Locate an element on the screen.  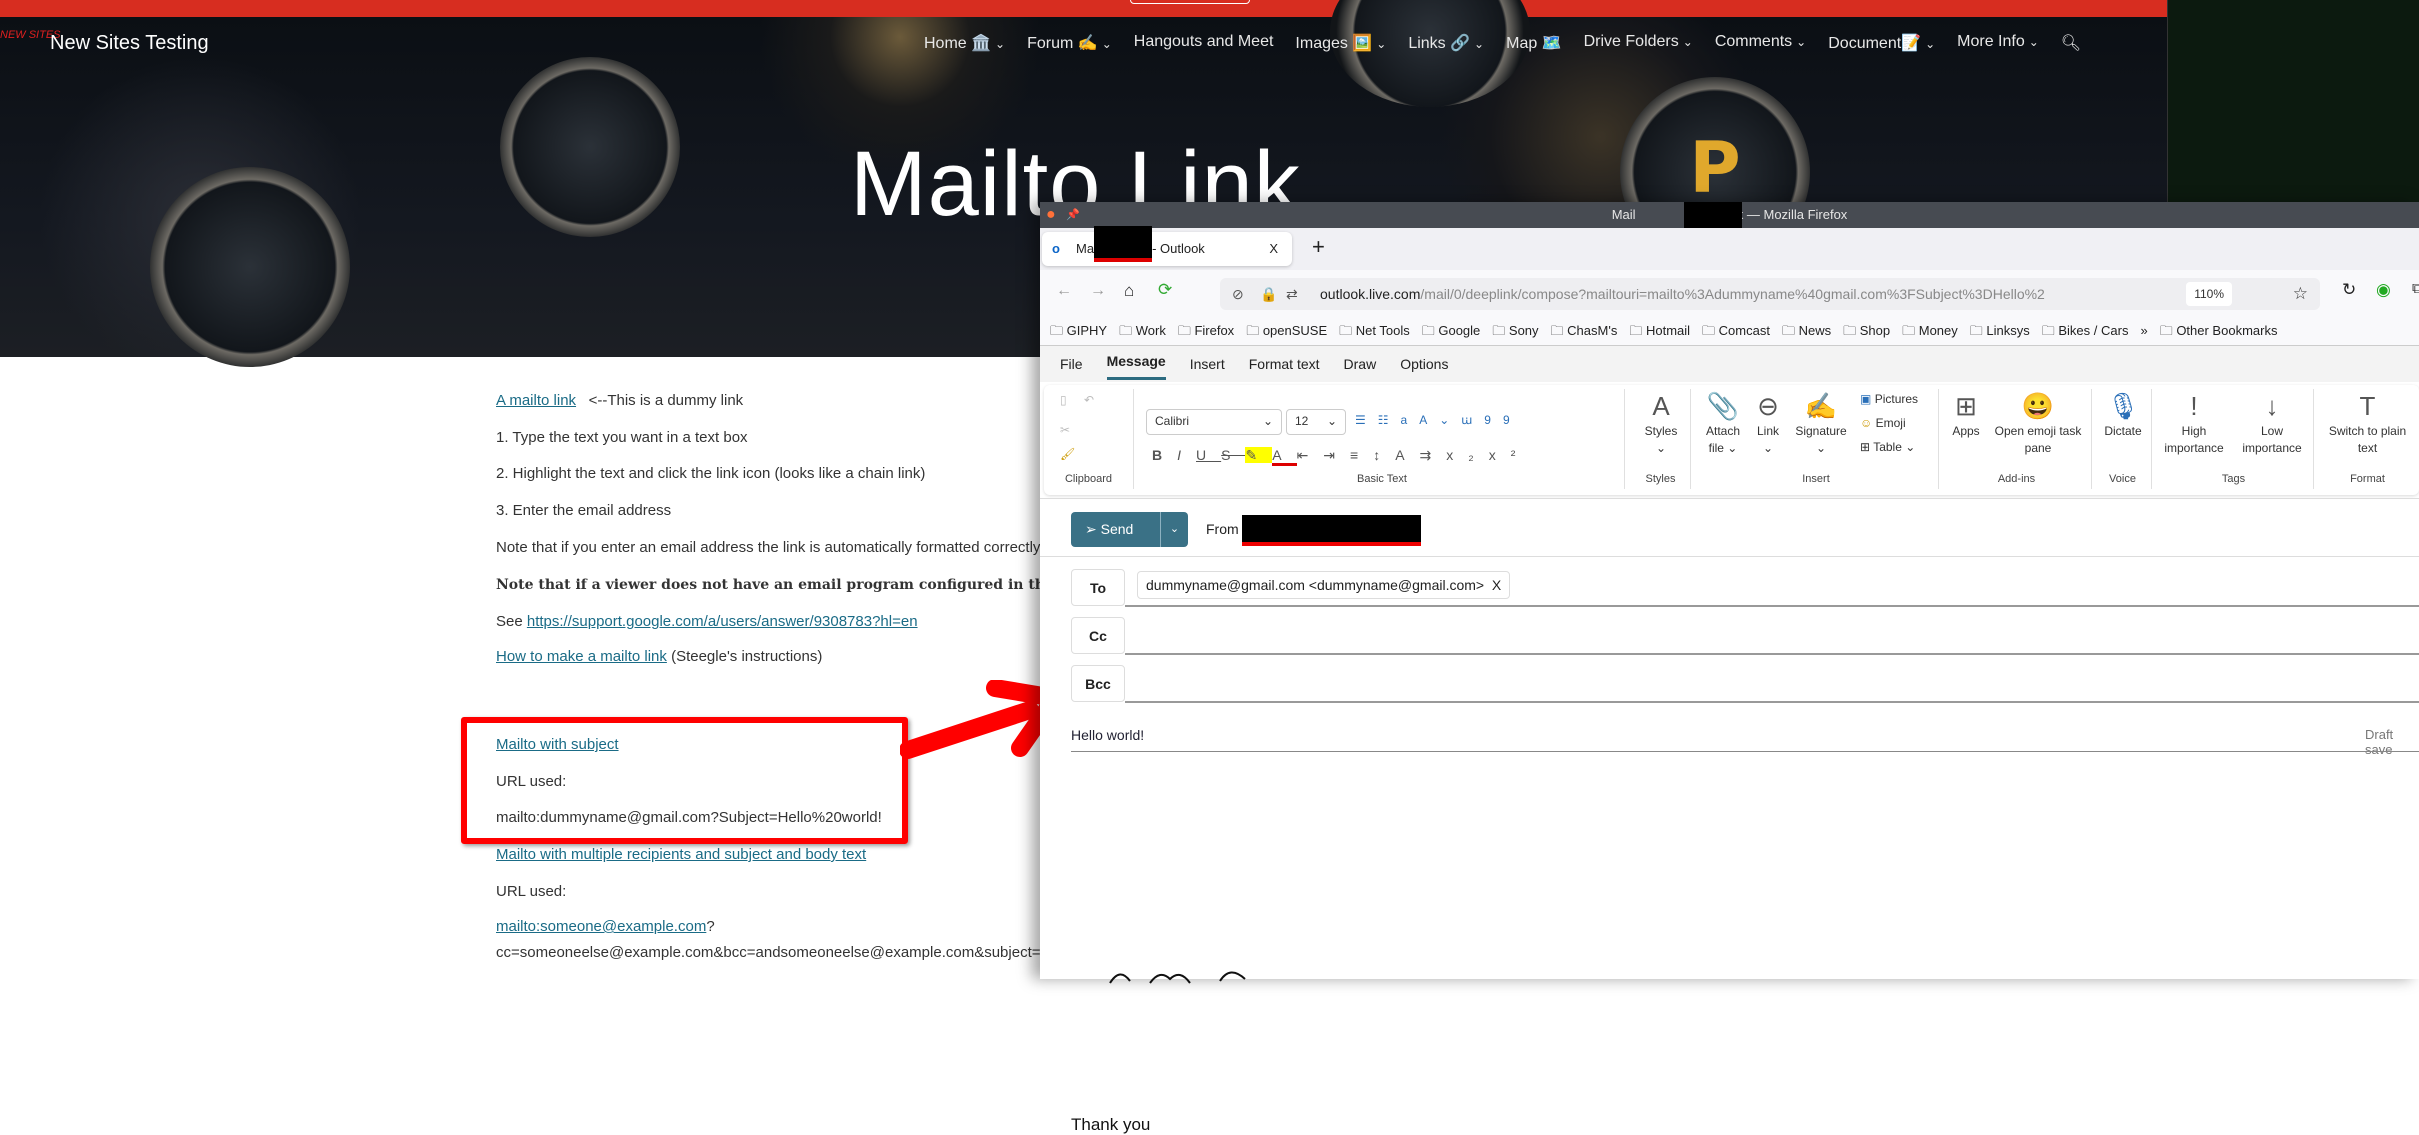
extension-icon: ◉ is located at coordinates (2383, 290).